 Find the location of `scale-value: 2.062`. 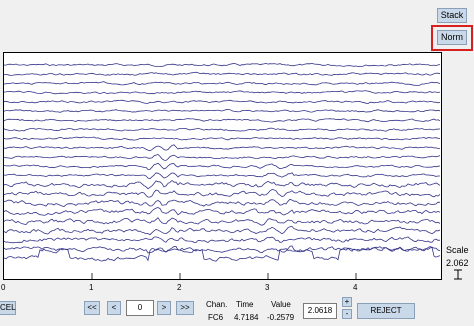

scale-value: 2.062 is located at coordinates (457, 263).